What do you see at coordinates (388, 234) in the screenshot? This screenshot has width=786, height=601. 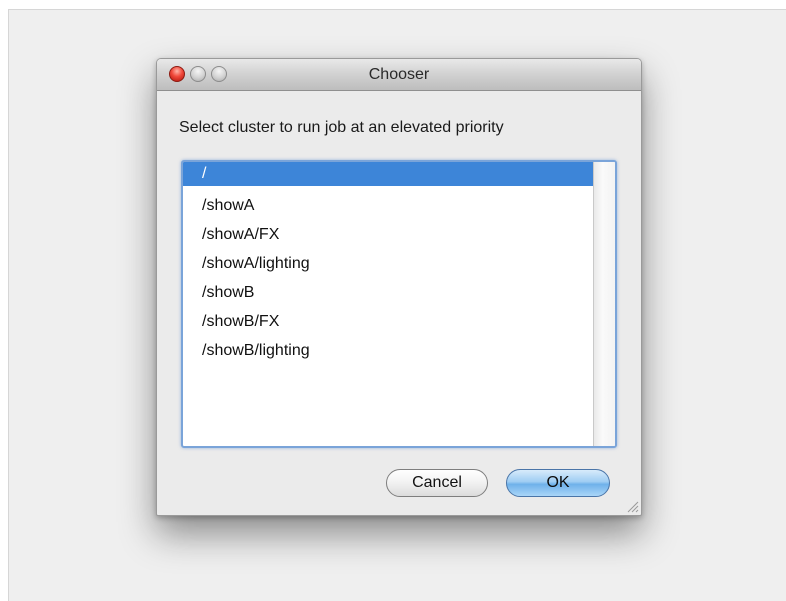 I see `list-item-showA-fx: /showA/FX` at bounding box center [388, 234].